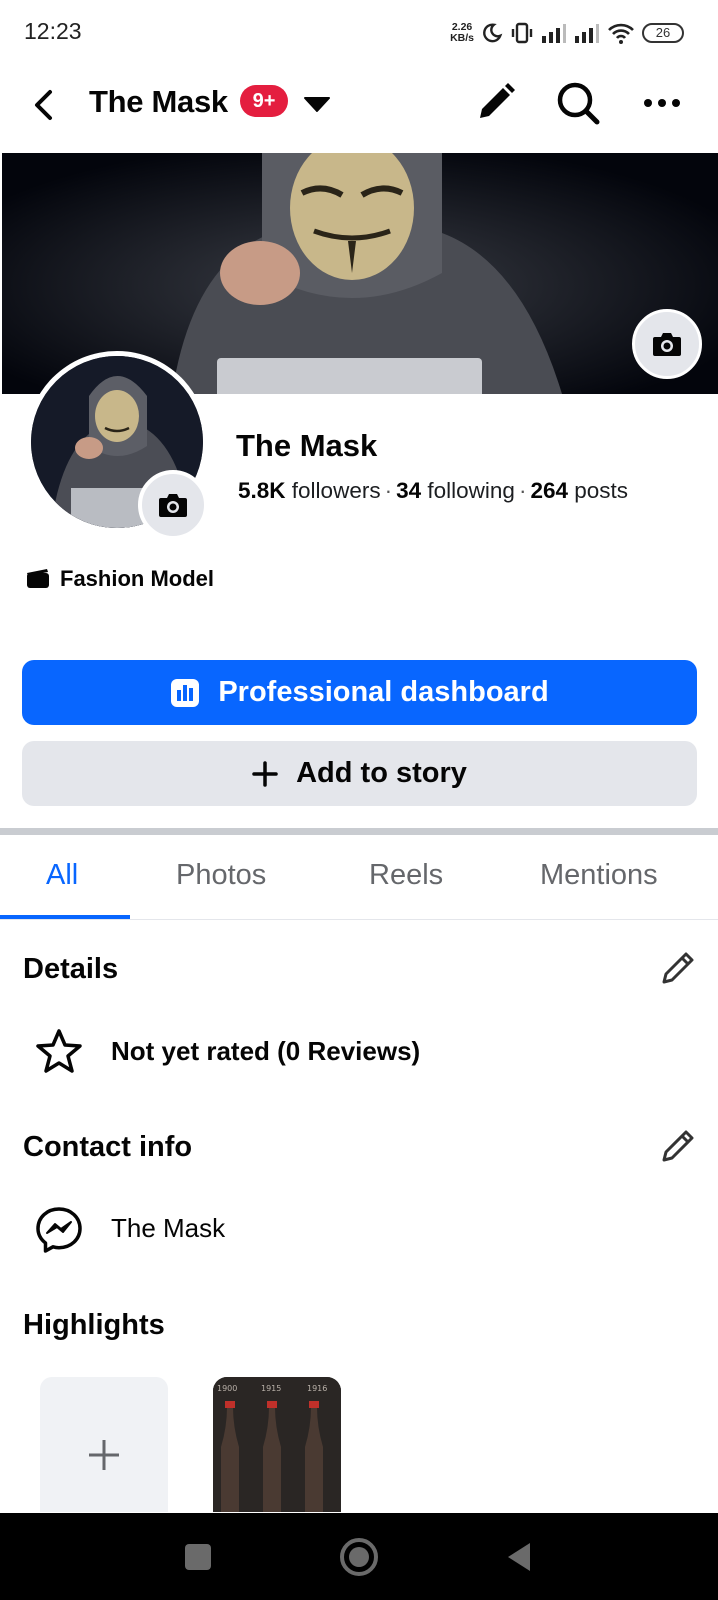  I want to click on home-circle-icon, so click(359, 1557).